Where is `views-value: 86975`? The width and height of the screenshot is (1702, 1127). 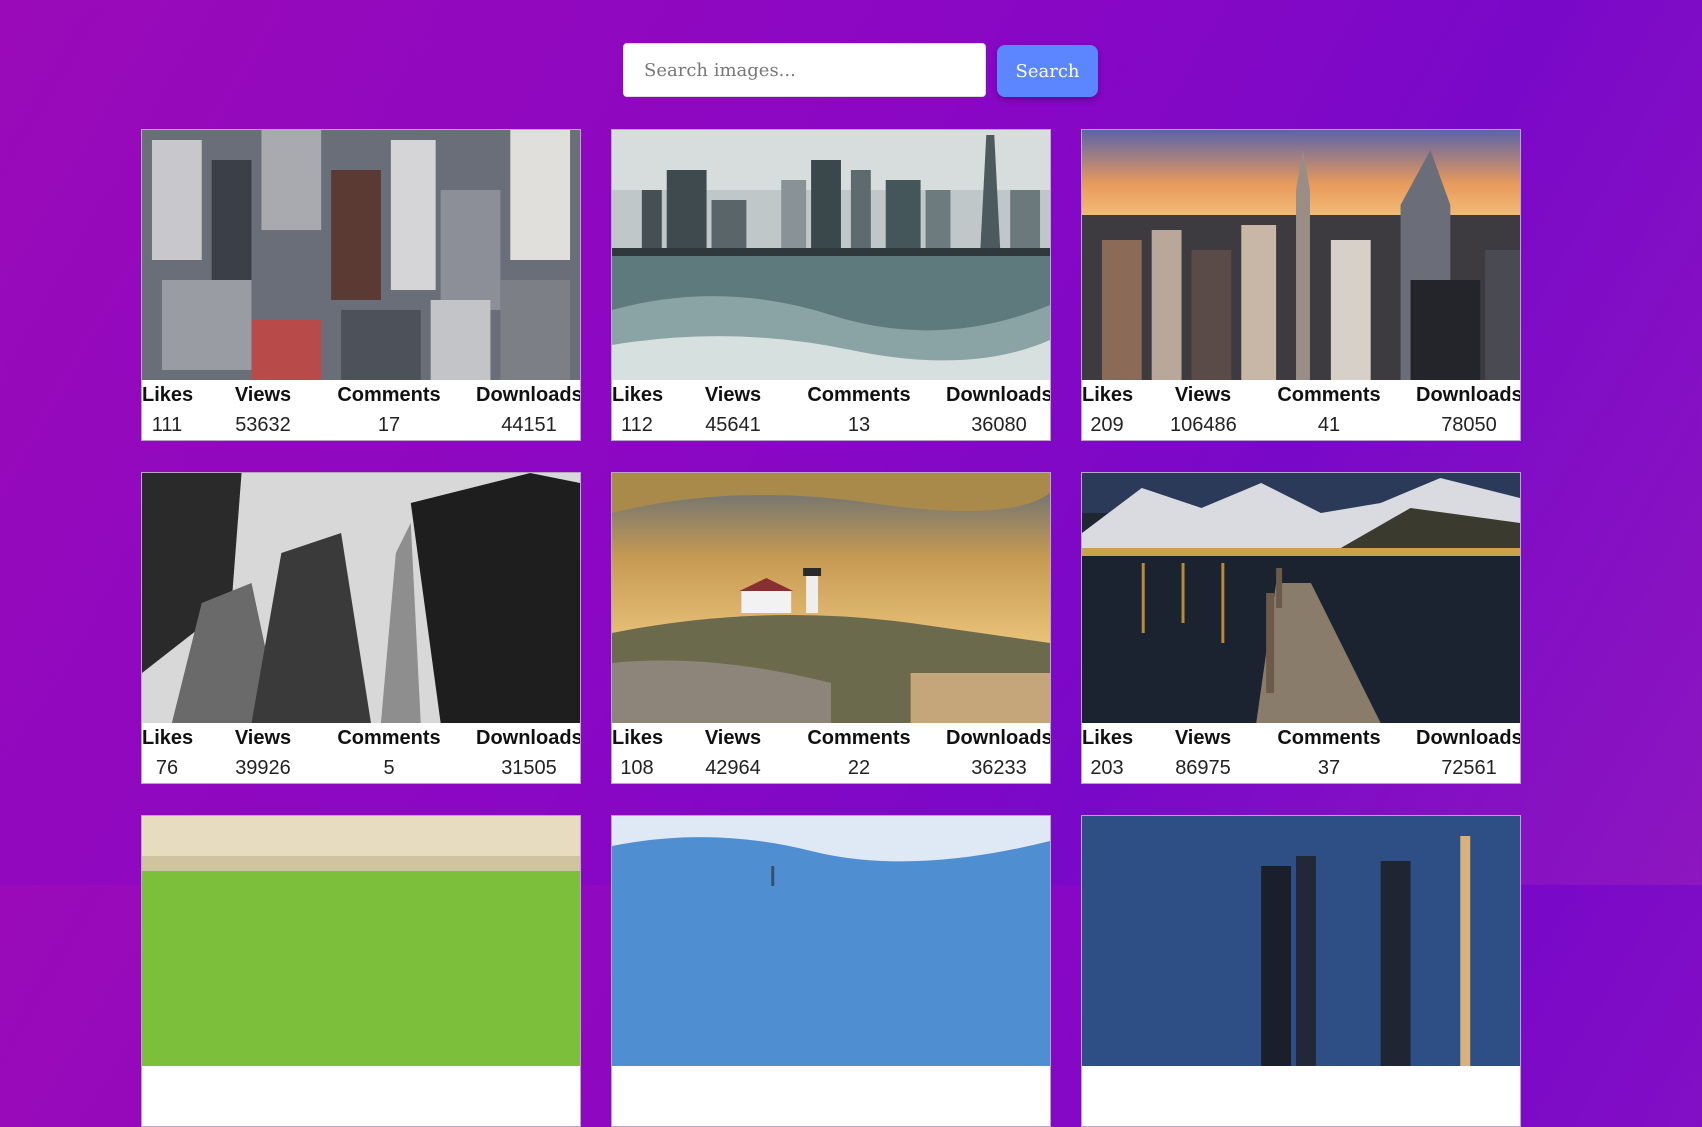 views-value: 86975 is located at coordinates (1203, 768).